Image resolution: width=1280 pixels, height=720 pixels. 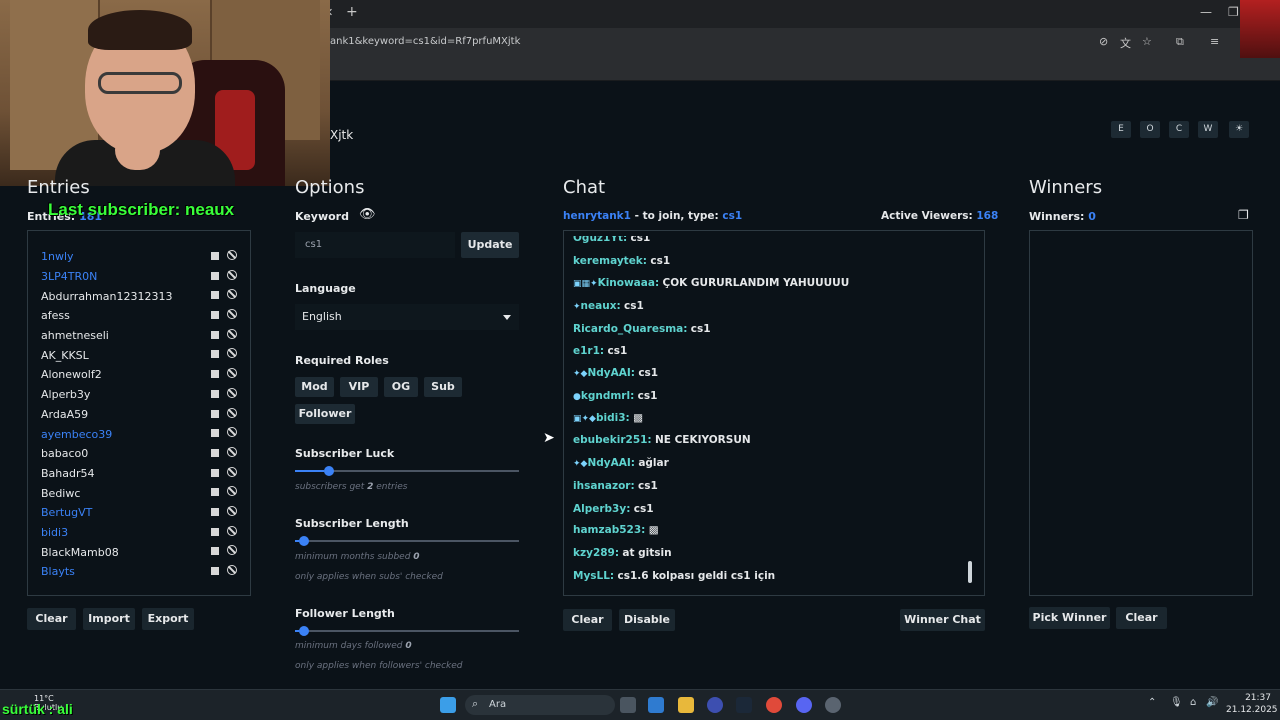 What do you see at coordinates (1233, 12) in the screenshot?
I see `restore-icon: ❐` at bounding box center [1233, 12].